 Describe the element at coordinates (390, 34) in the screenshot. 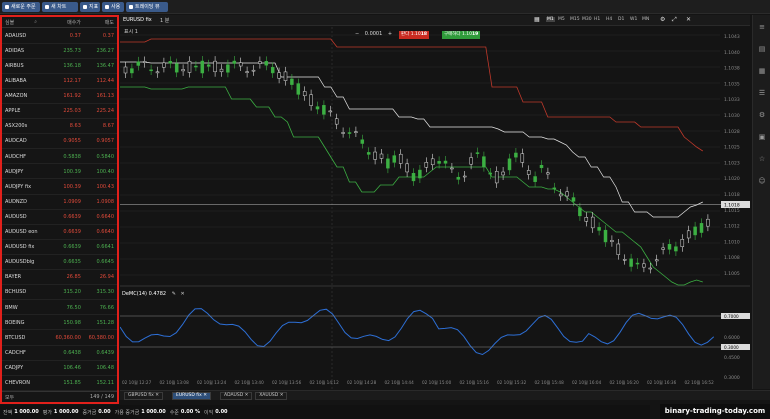

I see `plus-icon: +` at that location.